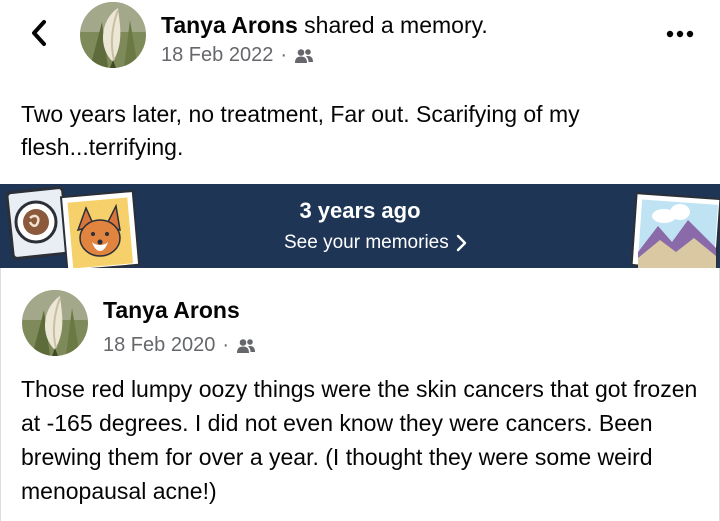 Image resolution: width=720 pixels, height=521 pixels. I want to click on shared-post-meta: 18 Feb 2020 ·, so click(179, 345).